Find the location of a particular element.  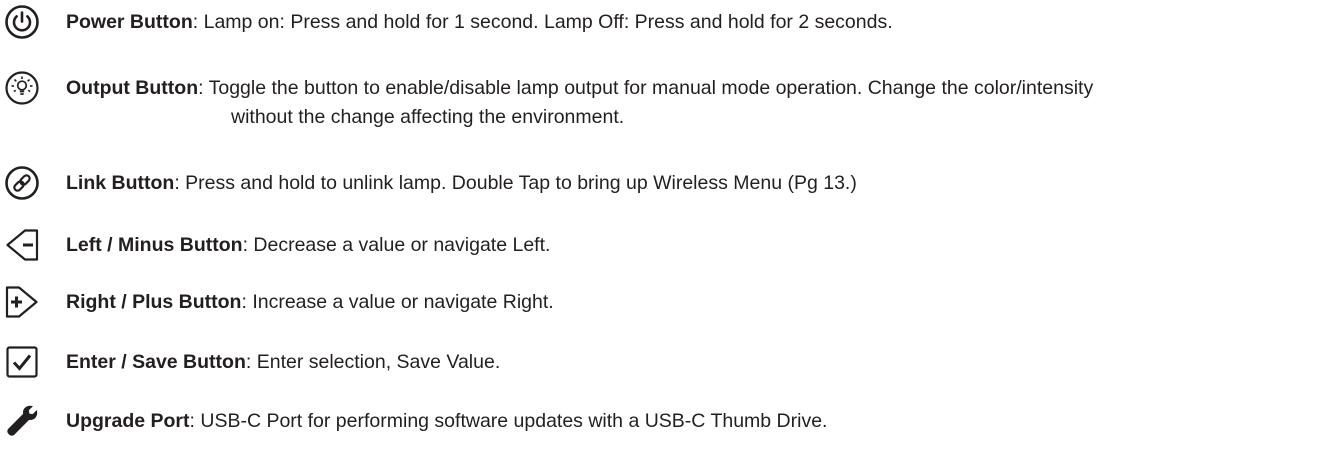

item-title: Enter / Save Button is located at coordinates (156, 362).